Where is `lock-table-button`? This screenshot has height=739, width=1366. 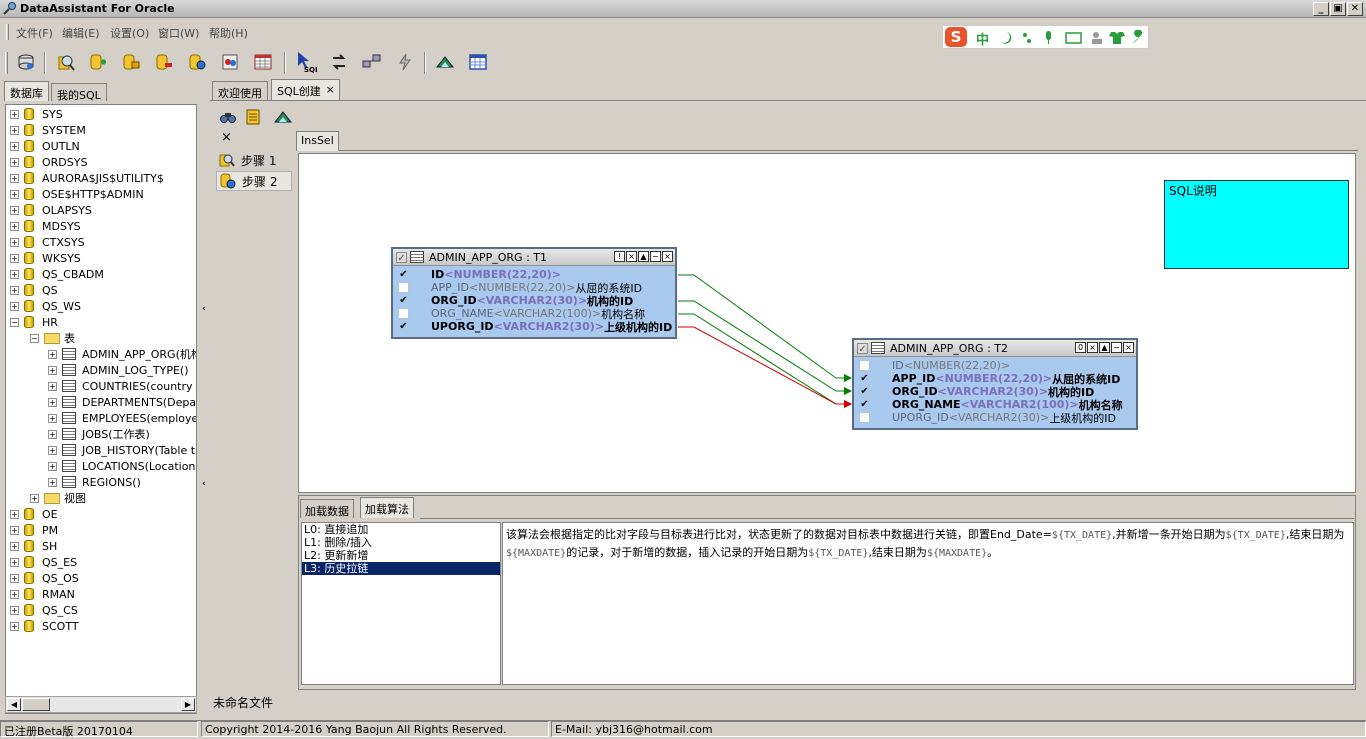 lock-table-button is located at coordinates (131, 62).